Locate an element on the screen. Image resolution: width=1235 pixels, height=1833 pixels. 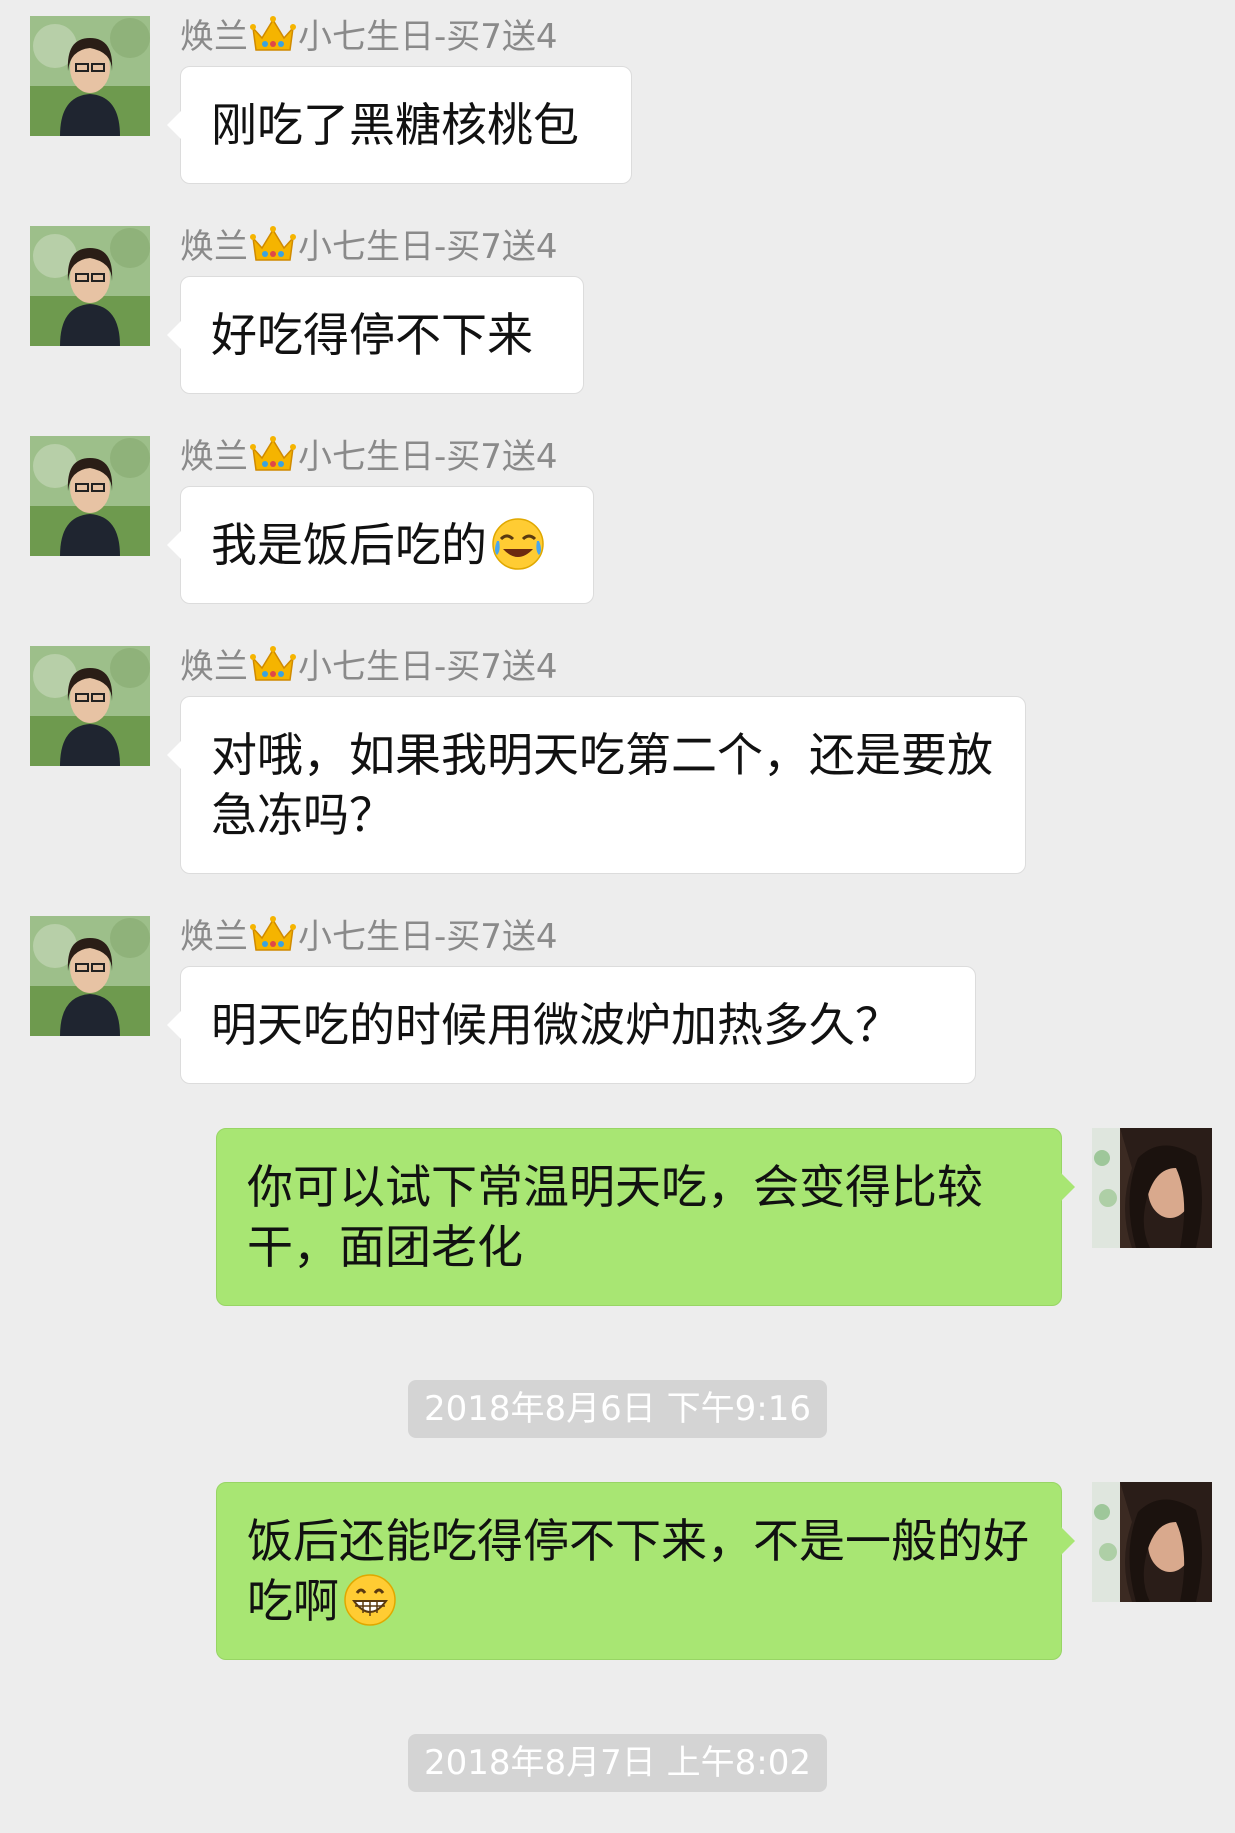
timestamp: 2018年8月7日 上午8:02 is located at coordinates (617, 1763).